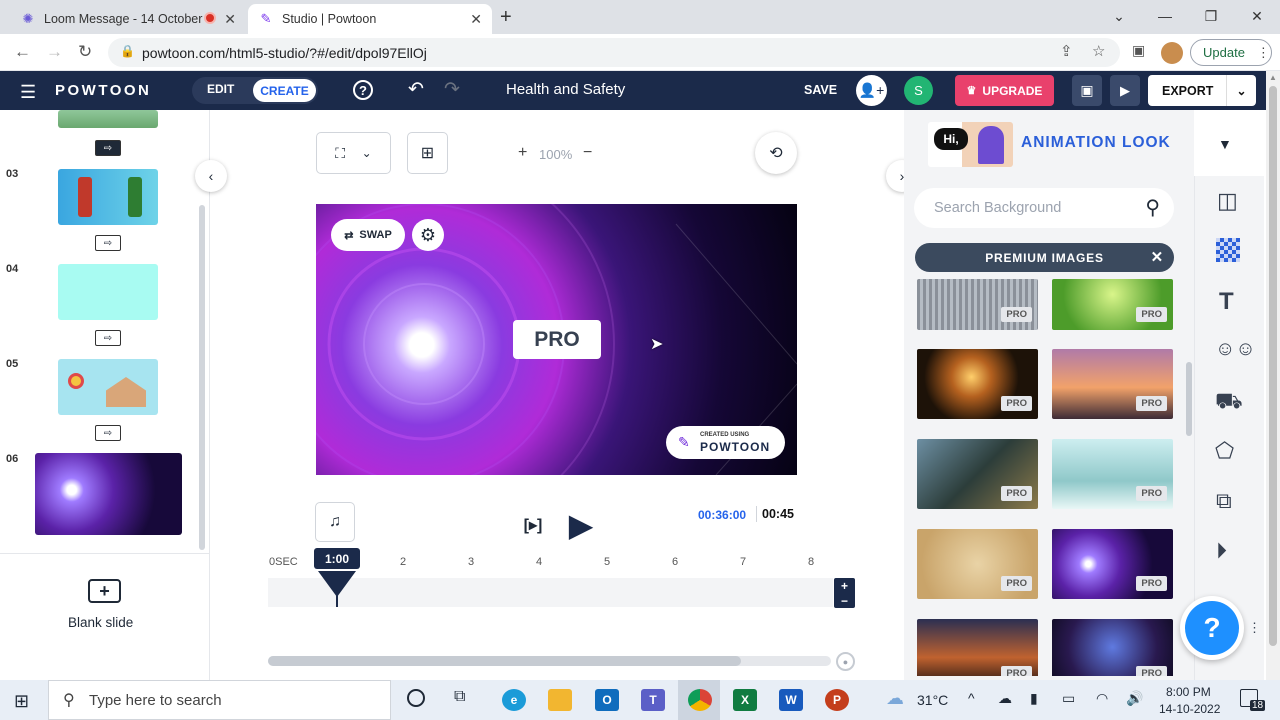 The width and height of the screenshot is (1280, 720). Describe the element at coordinates (556, 339) in the screenshot. I see `slide-canvas: ⇄ SWAP ⚙ PRO ✎ CREATED USING POWTOON` at that location.